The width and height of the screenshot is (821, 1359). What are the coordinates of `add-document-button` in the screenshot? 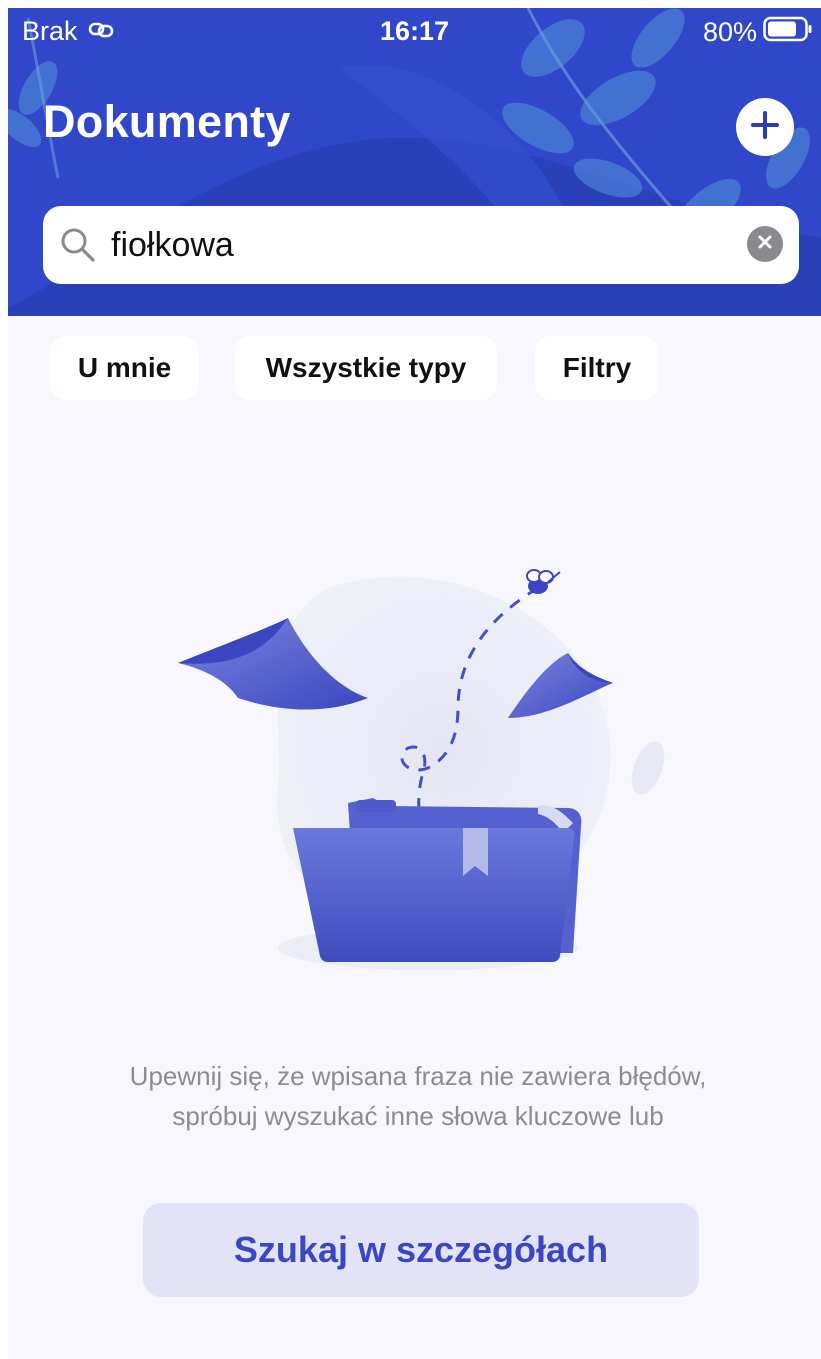 It's located at (765, 127).